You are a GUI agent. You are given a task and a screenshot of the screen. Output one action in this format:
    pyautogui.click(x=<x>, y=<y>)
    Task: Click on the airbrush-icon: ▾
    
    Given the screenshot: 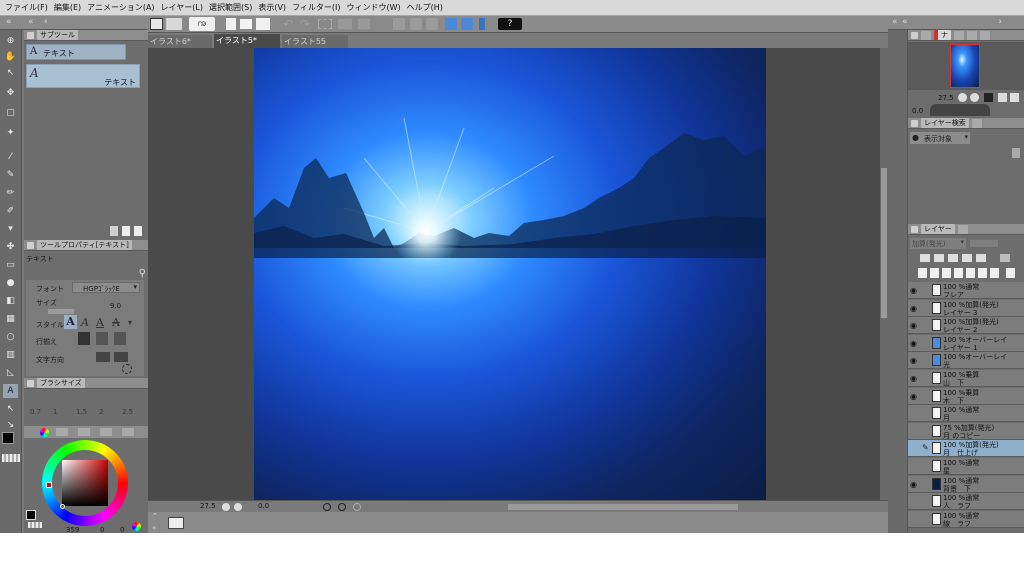 What is the action you would take?
    pyautogui.click(x=10, y=229)
    